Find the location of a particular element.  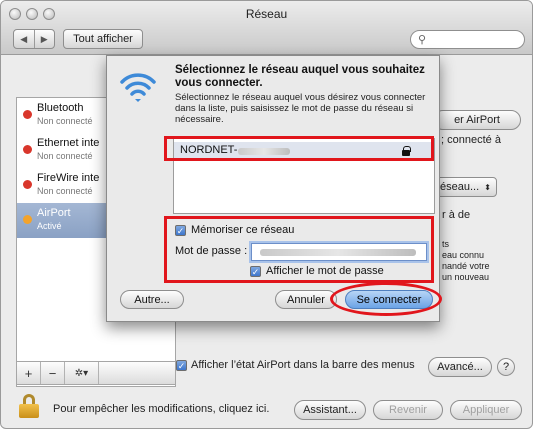

show-airport-status-checkbox: ✓ is located at coordinates (181, 365).